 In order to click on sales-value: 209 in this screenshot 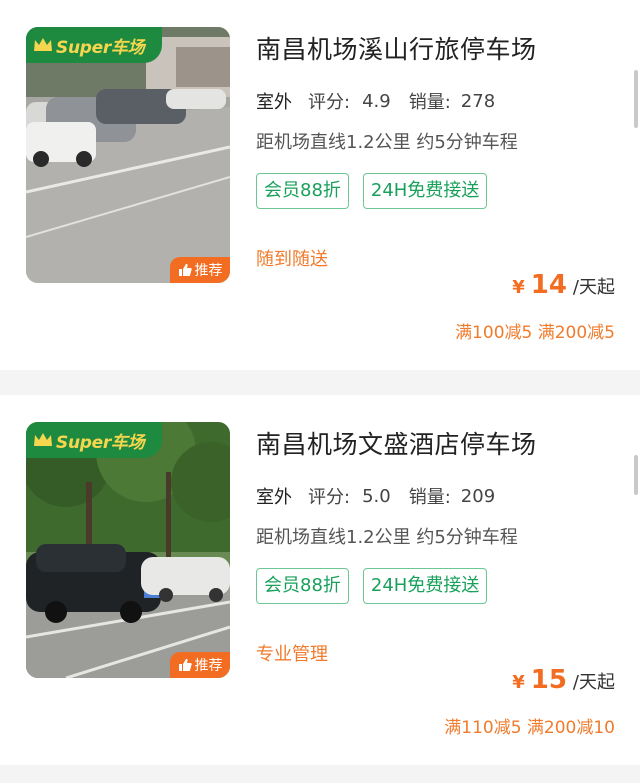, I will do `click(478, 496)`.